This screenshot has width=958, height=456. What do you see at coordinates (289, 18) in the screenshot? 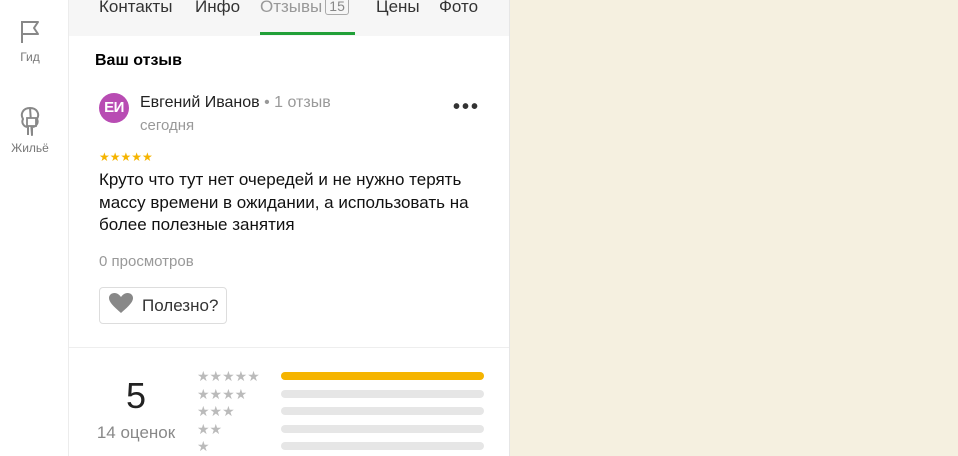
I see `tab-bar: Контакты Инфо Отзывы 15 Цены Фото` at bounding box center [289, 18].